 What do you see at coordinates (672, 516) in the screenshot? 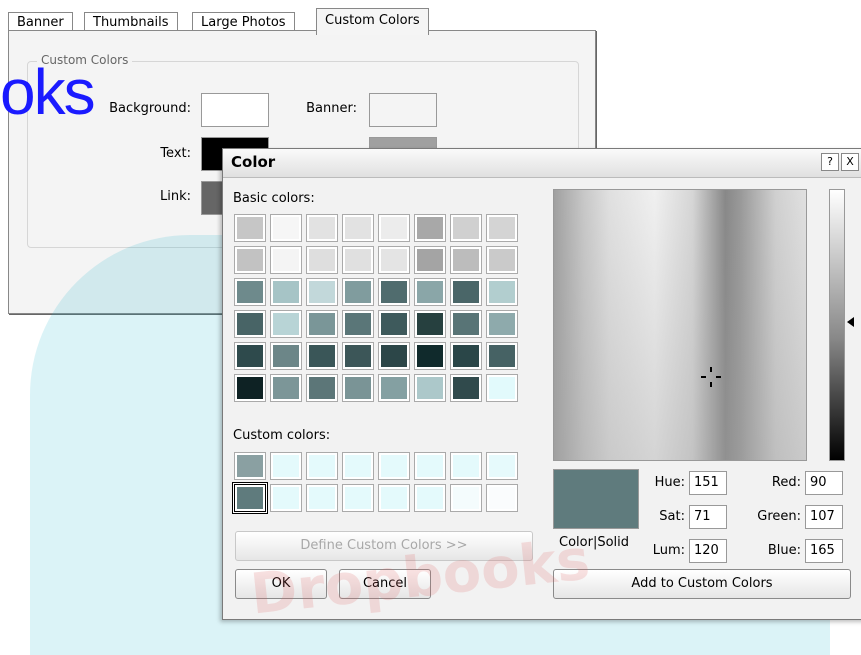
I see `sat-label: Sat:` at bounding box center [672, 516].